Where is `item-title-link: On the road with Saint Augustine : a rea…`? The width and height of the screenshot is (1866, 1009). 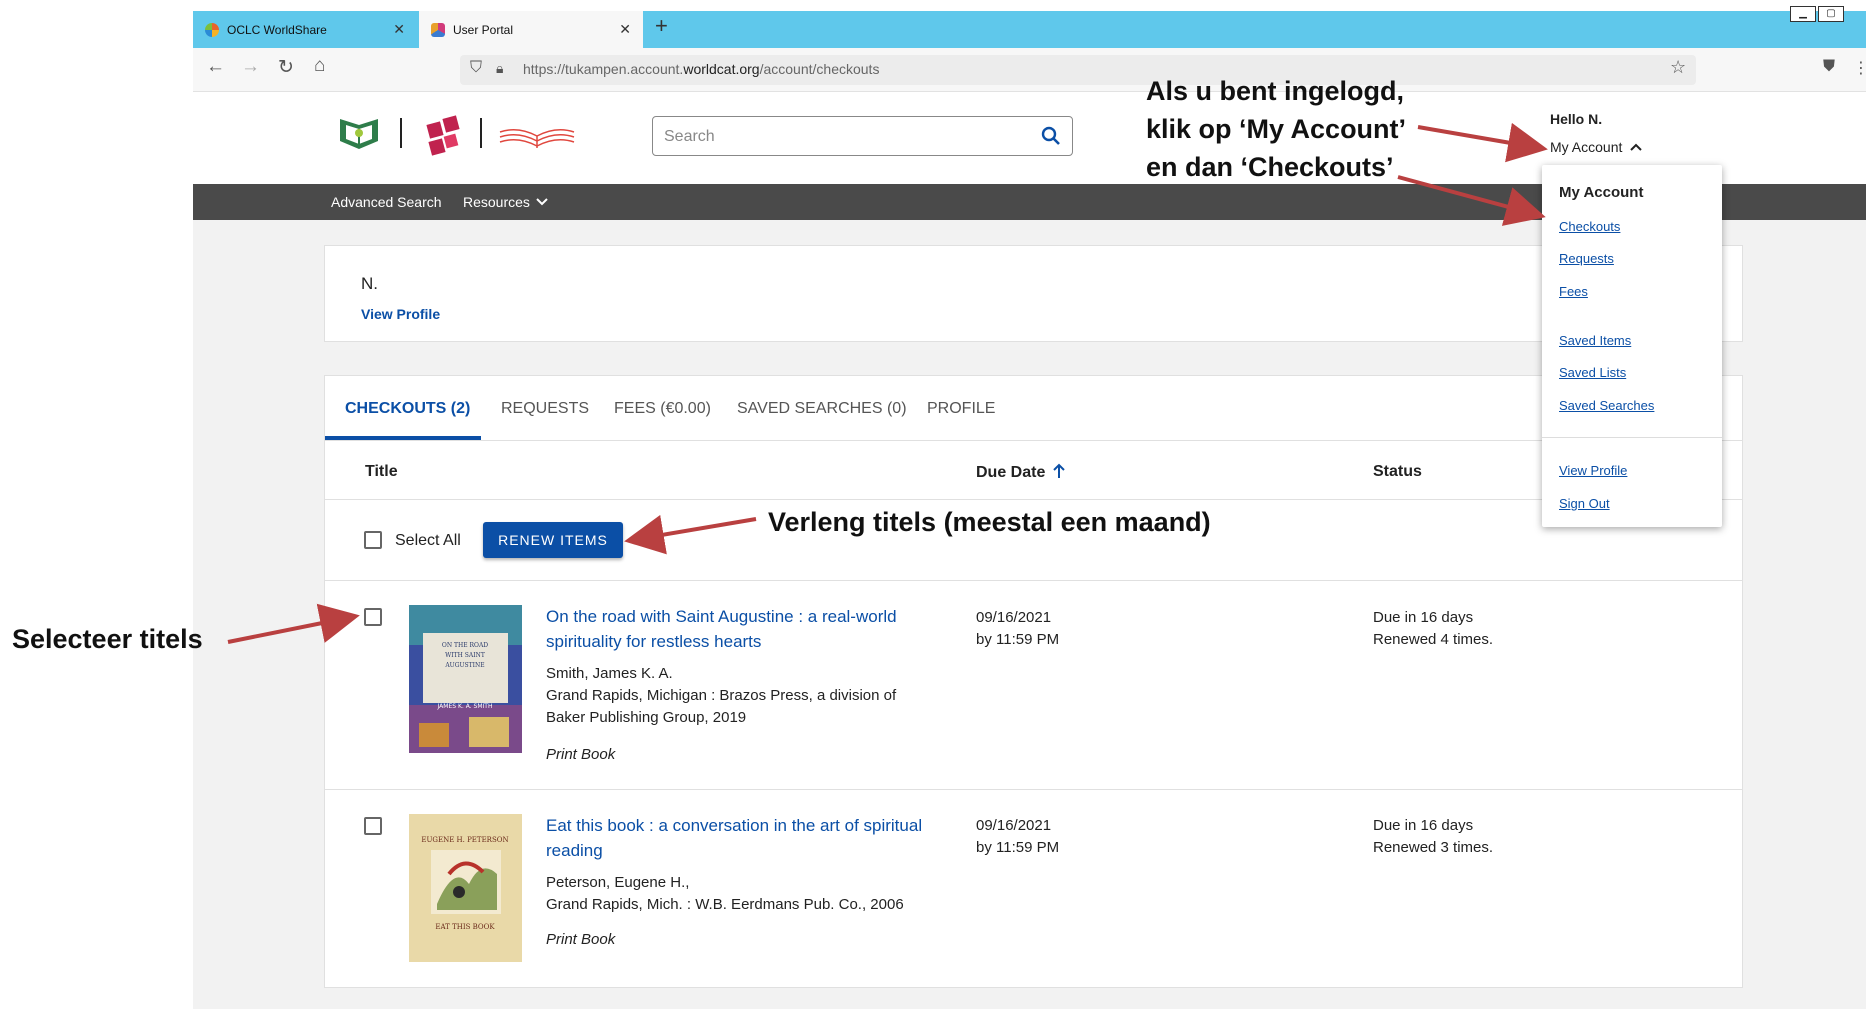 item-title-link: On the road with Saint Augustine : a rea… is located at coordinates (751, 629).